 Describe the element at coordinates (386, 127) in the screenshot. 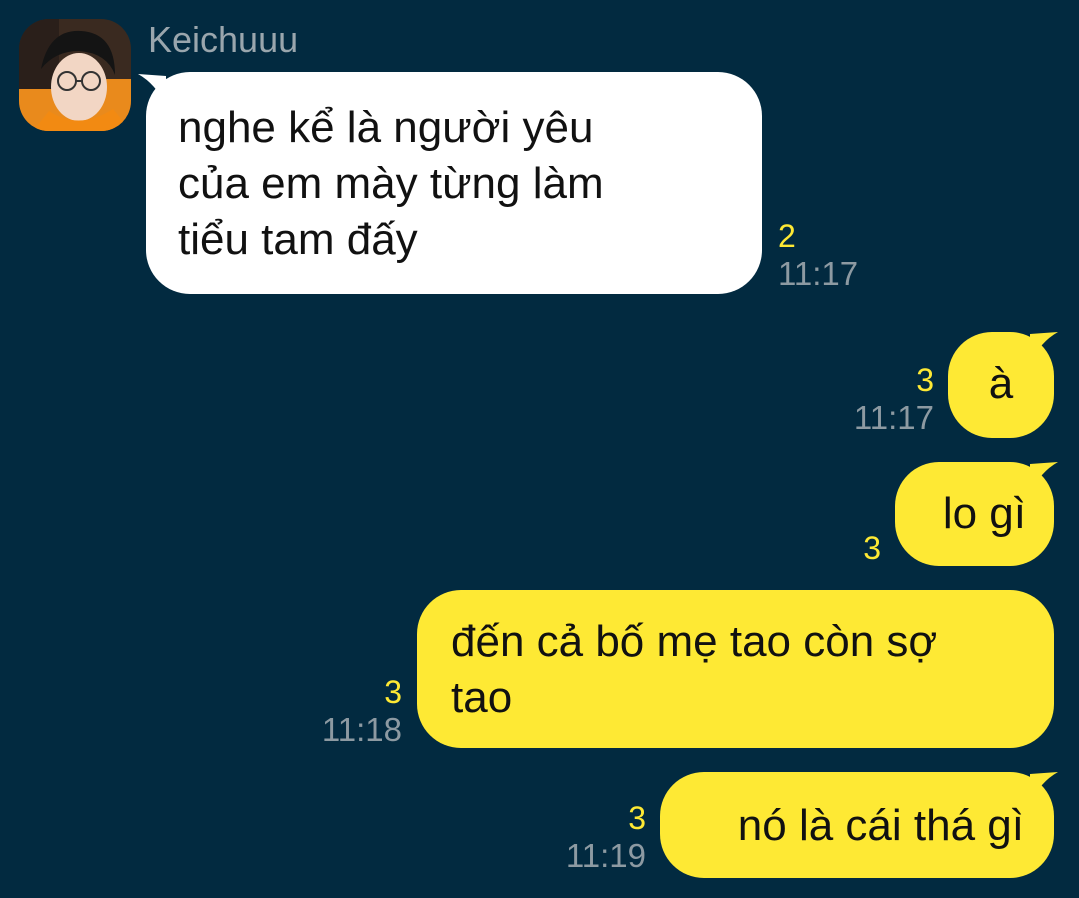

I see `message-line: nghe kể là người yêu` at that location.